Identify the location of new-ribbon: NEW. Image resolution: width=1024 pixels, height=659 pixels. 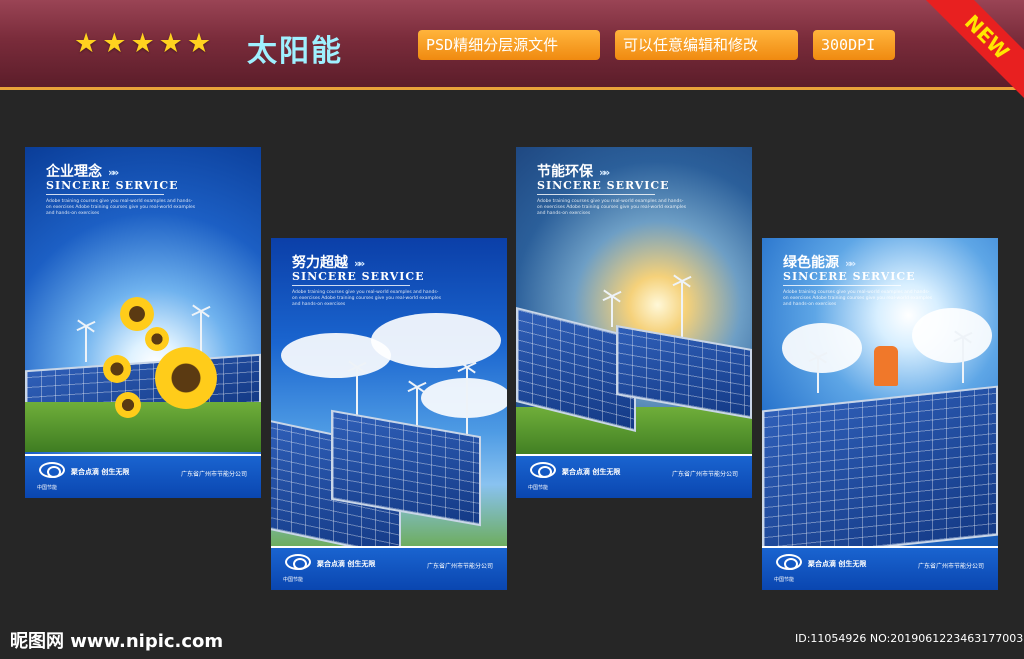
(974, 50).